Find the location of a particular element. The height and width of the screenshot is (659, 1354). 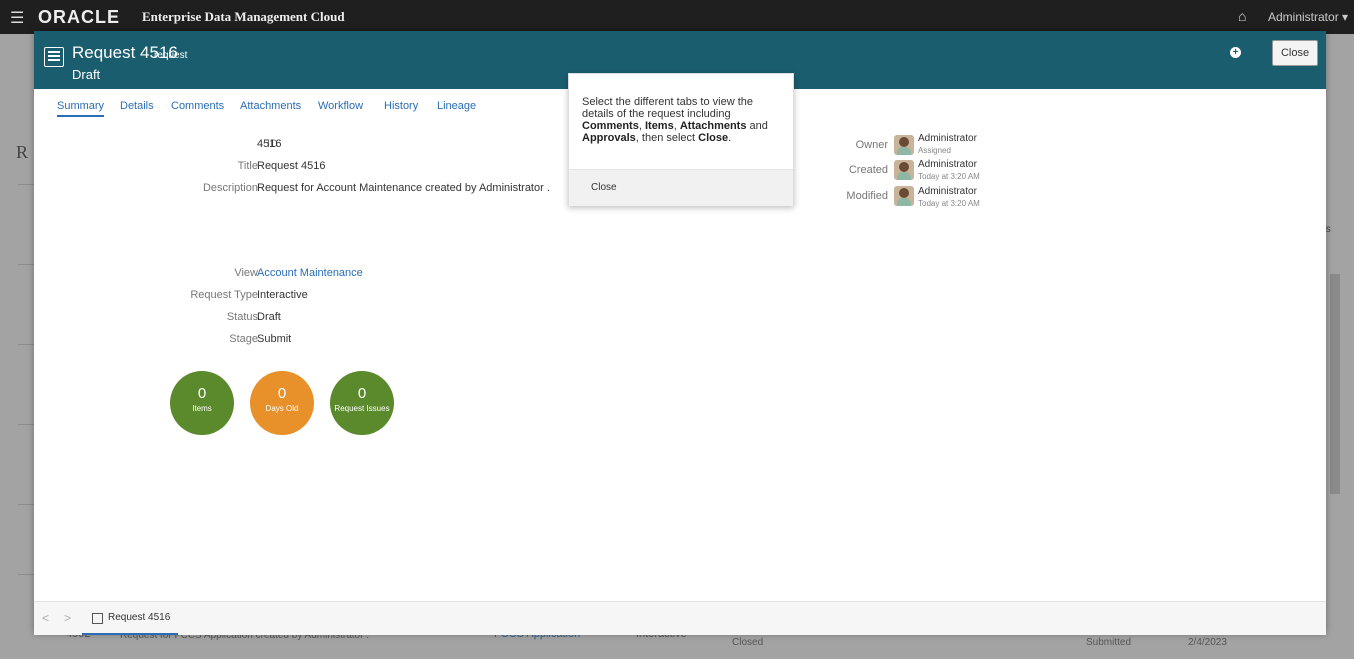

chevron-right-icon: > is located at coordinates (67, 618).